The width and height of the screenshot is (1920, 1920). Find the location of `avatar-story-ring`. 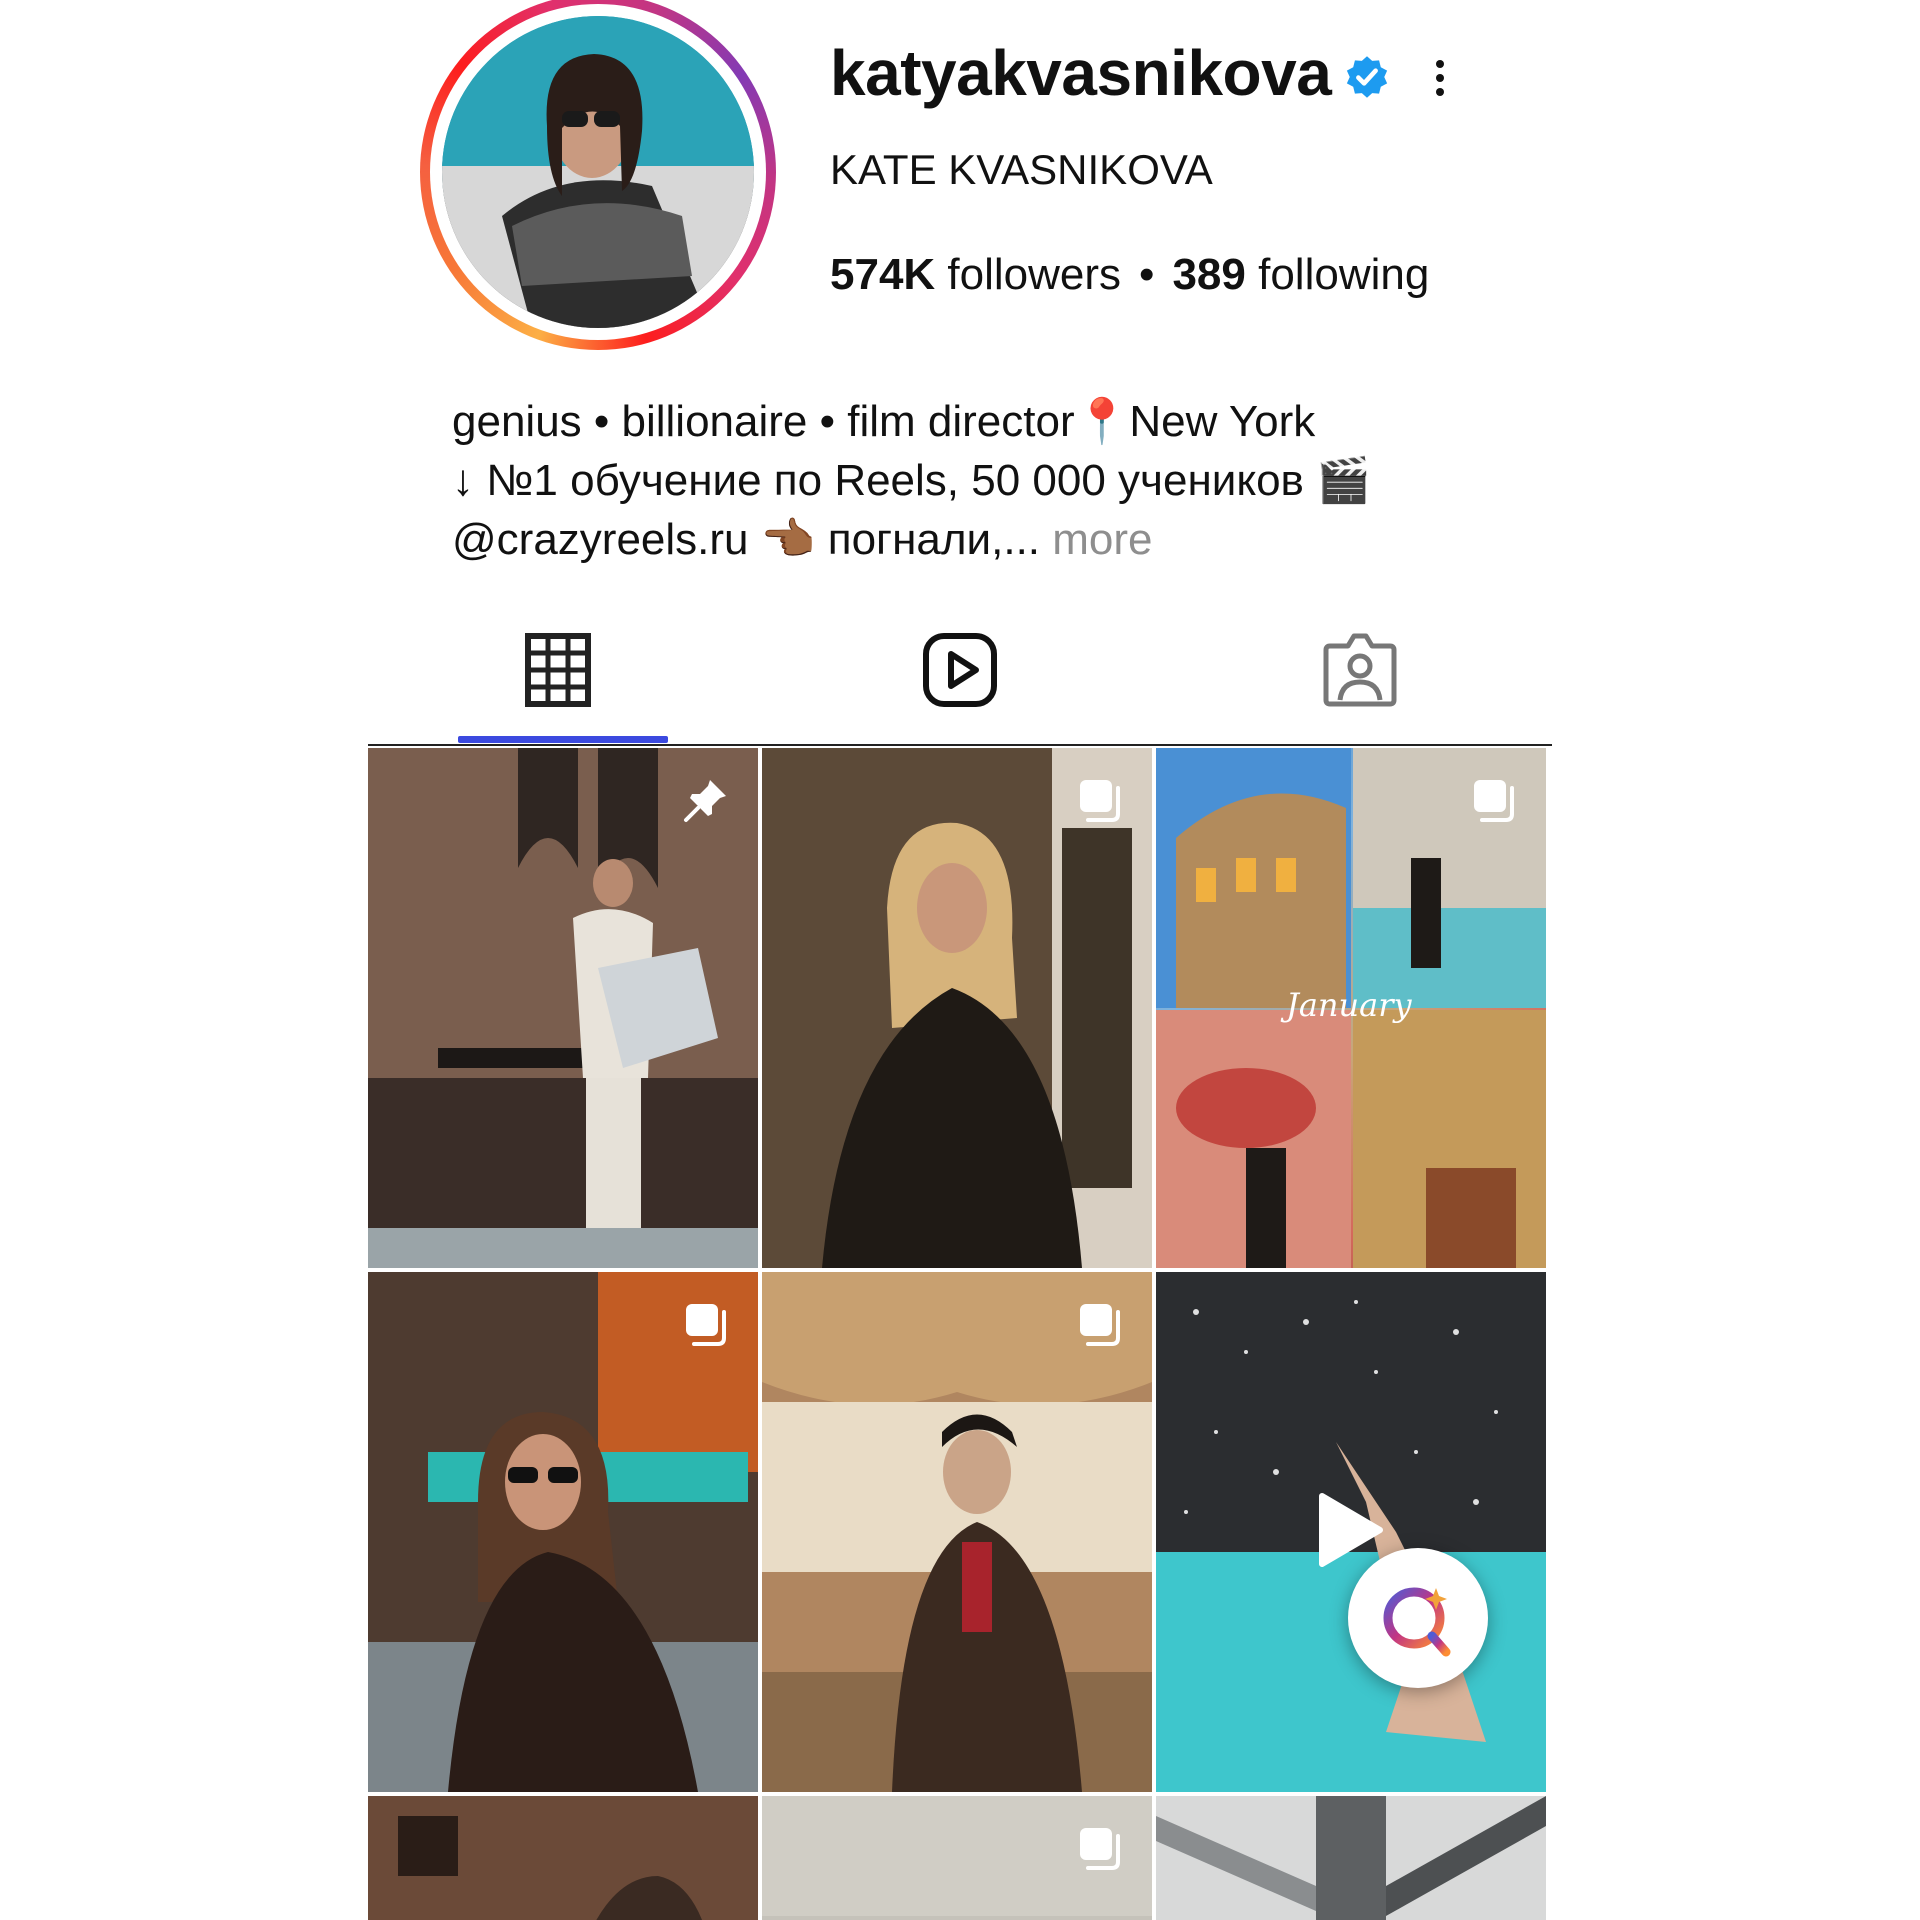

avatar-story-ring is located at coordinates (598, 175).